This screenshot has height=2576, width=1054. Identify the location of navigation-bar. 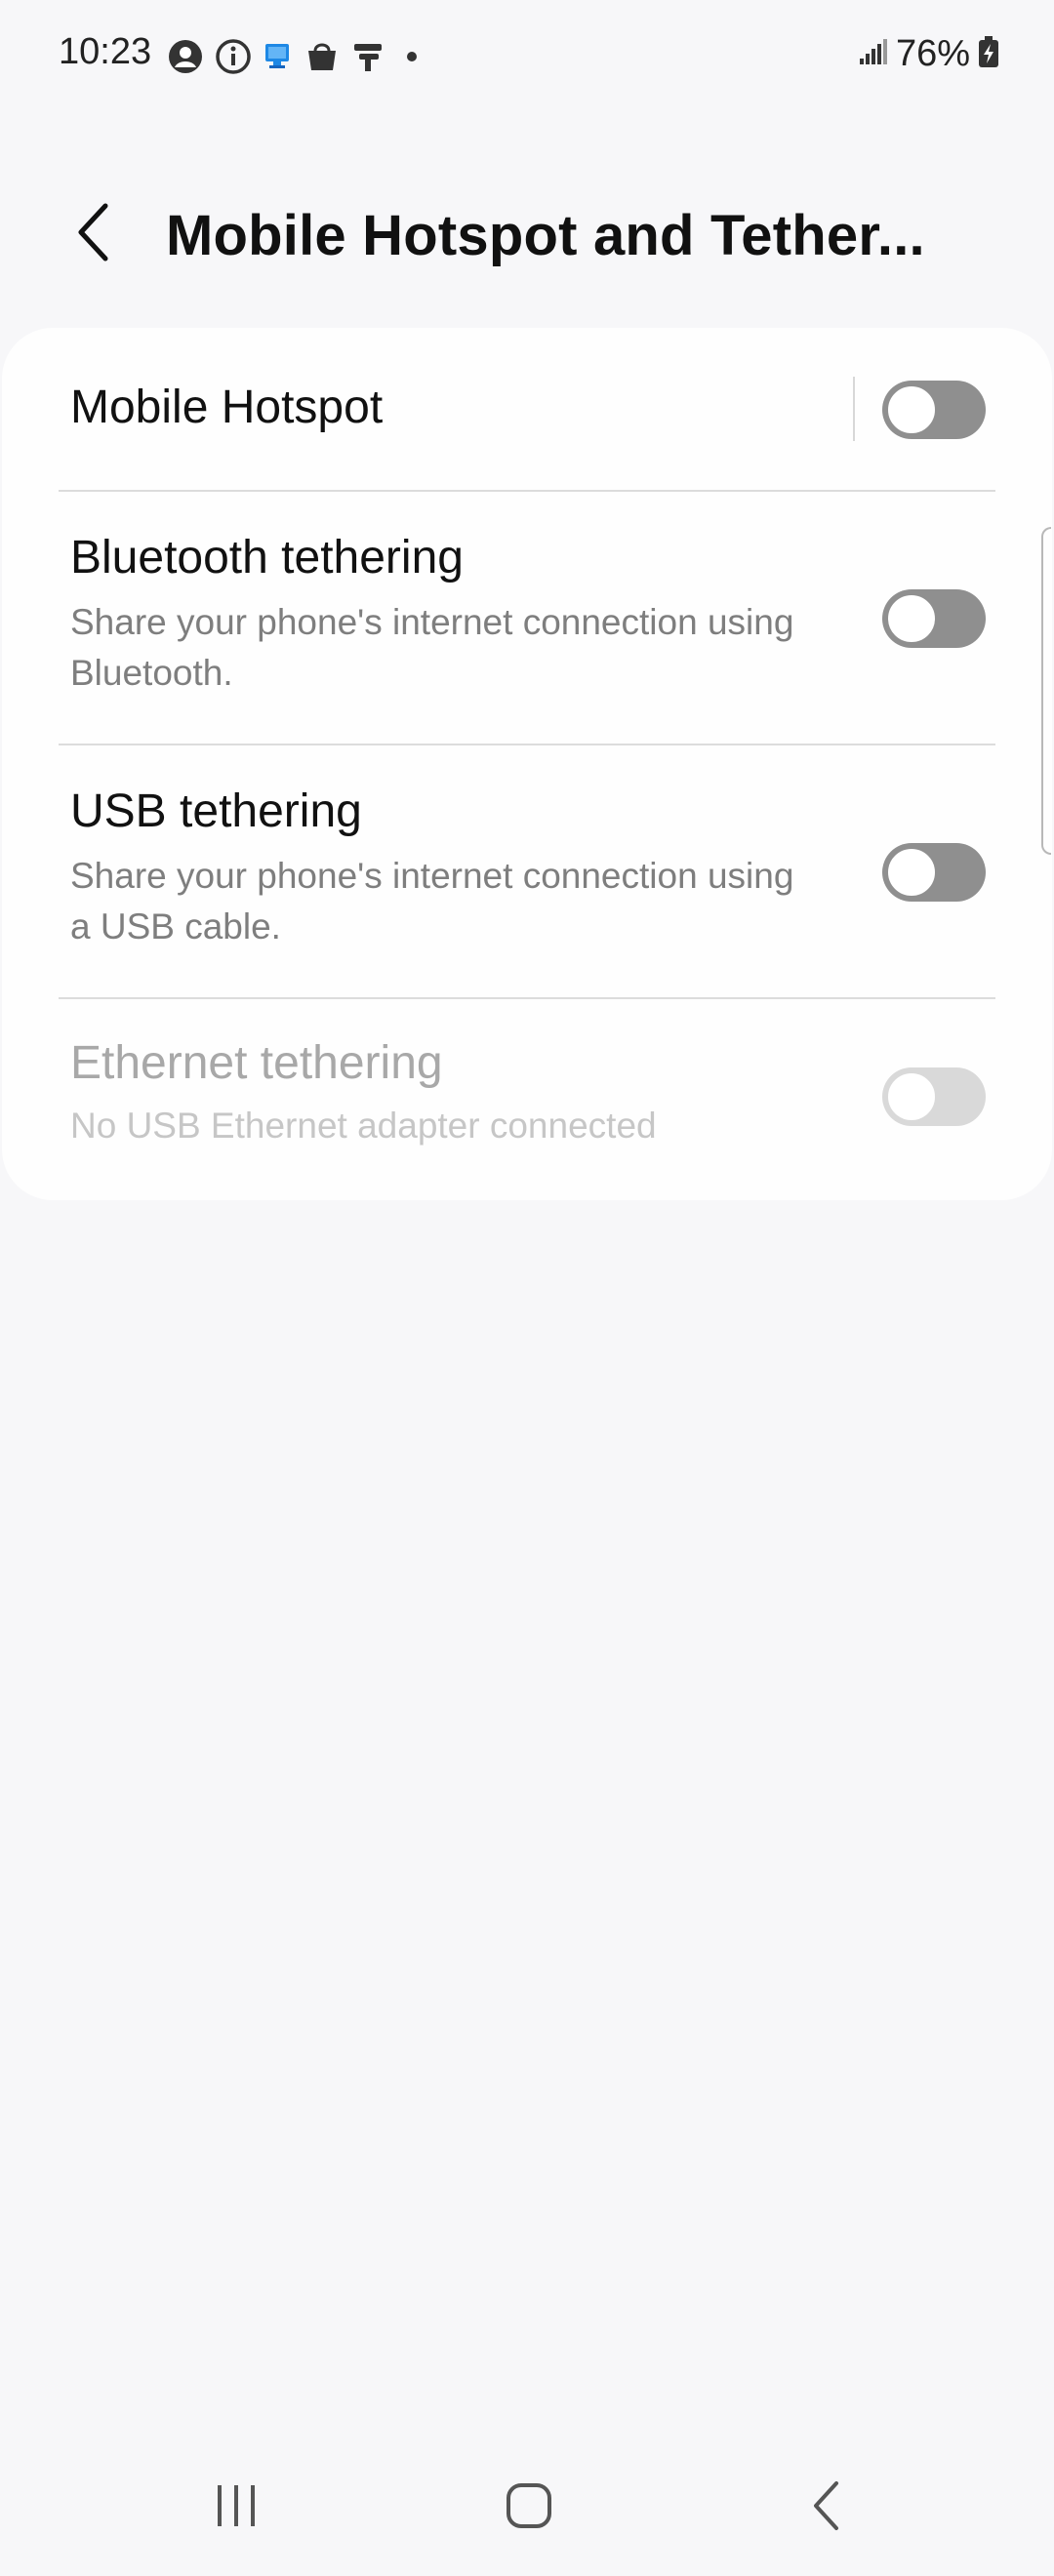
(527, 2507).